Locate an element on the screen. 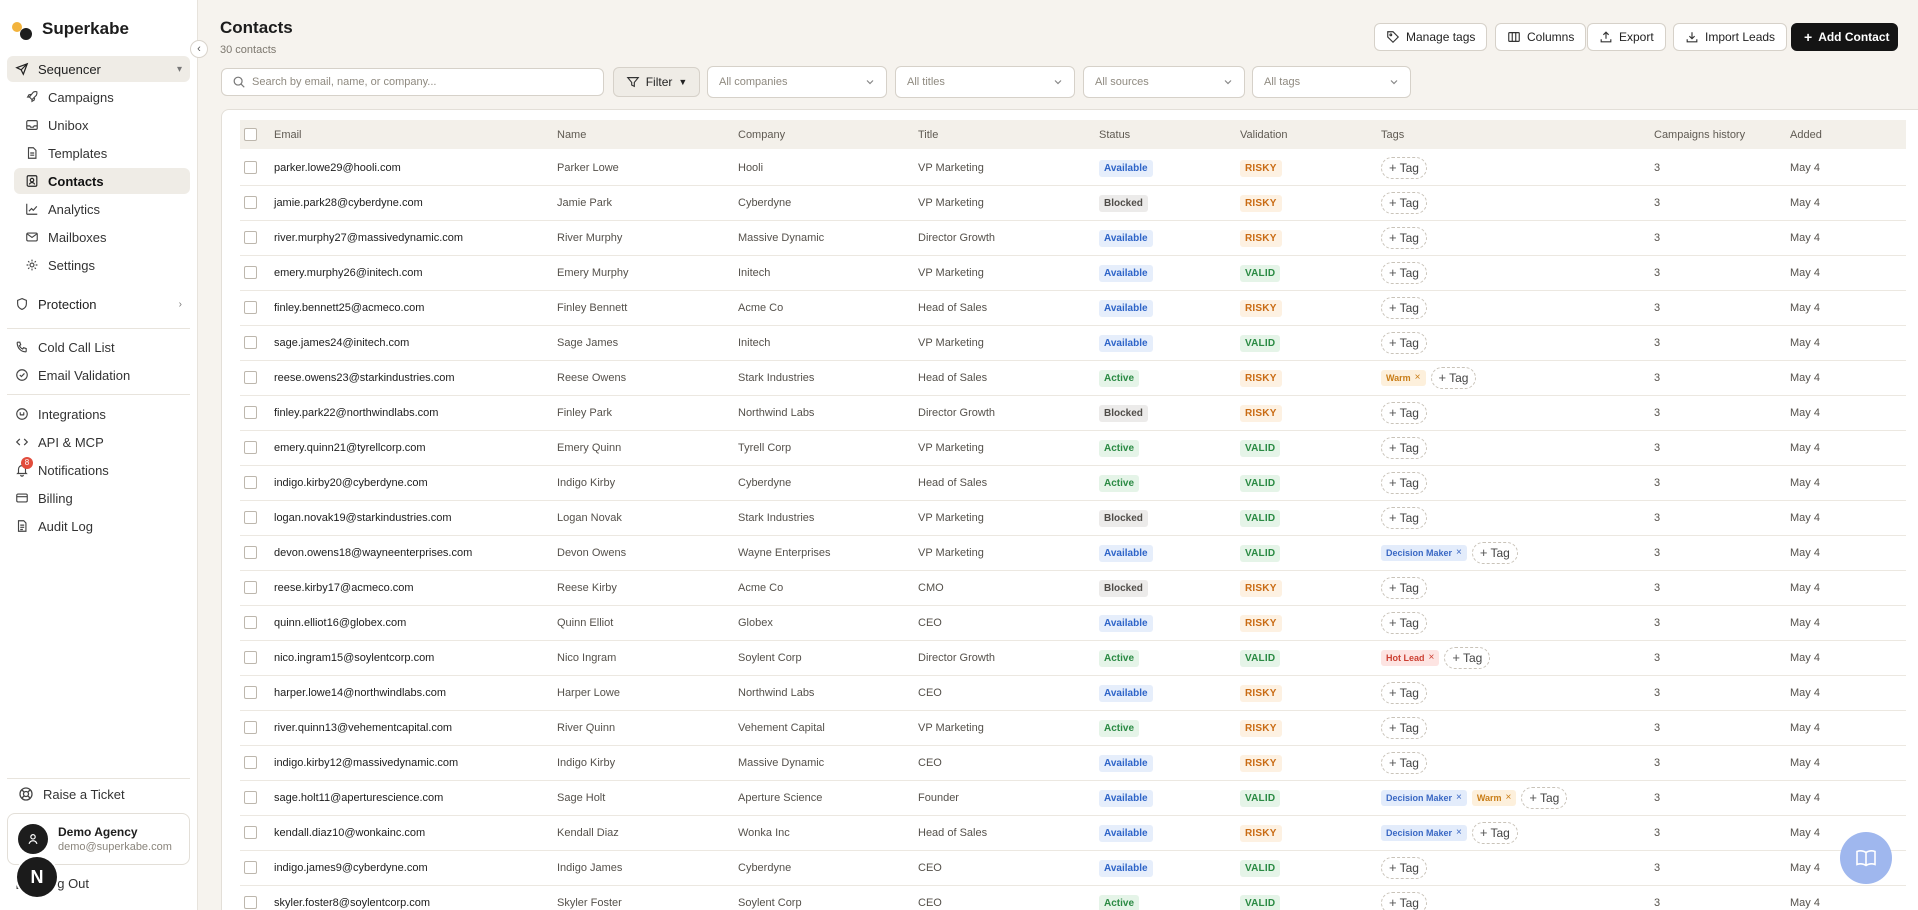 This screenshot has height=910, width=1918. title-filter-select: All titles is located at coordinates (985, 82).